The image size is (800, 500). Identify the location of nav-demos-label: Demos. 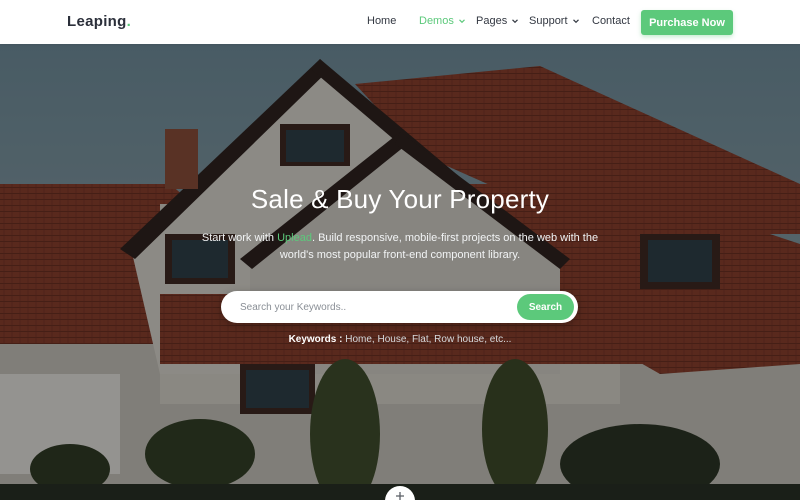
(436, 21).